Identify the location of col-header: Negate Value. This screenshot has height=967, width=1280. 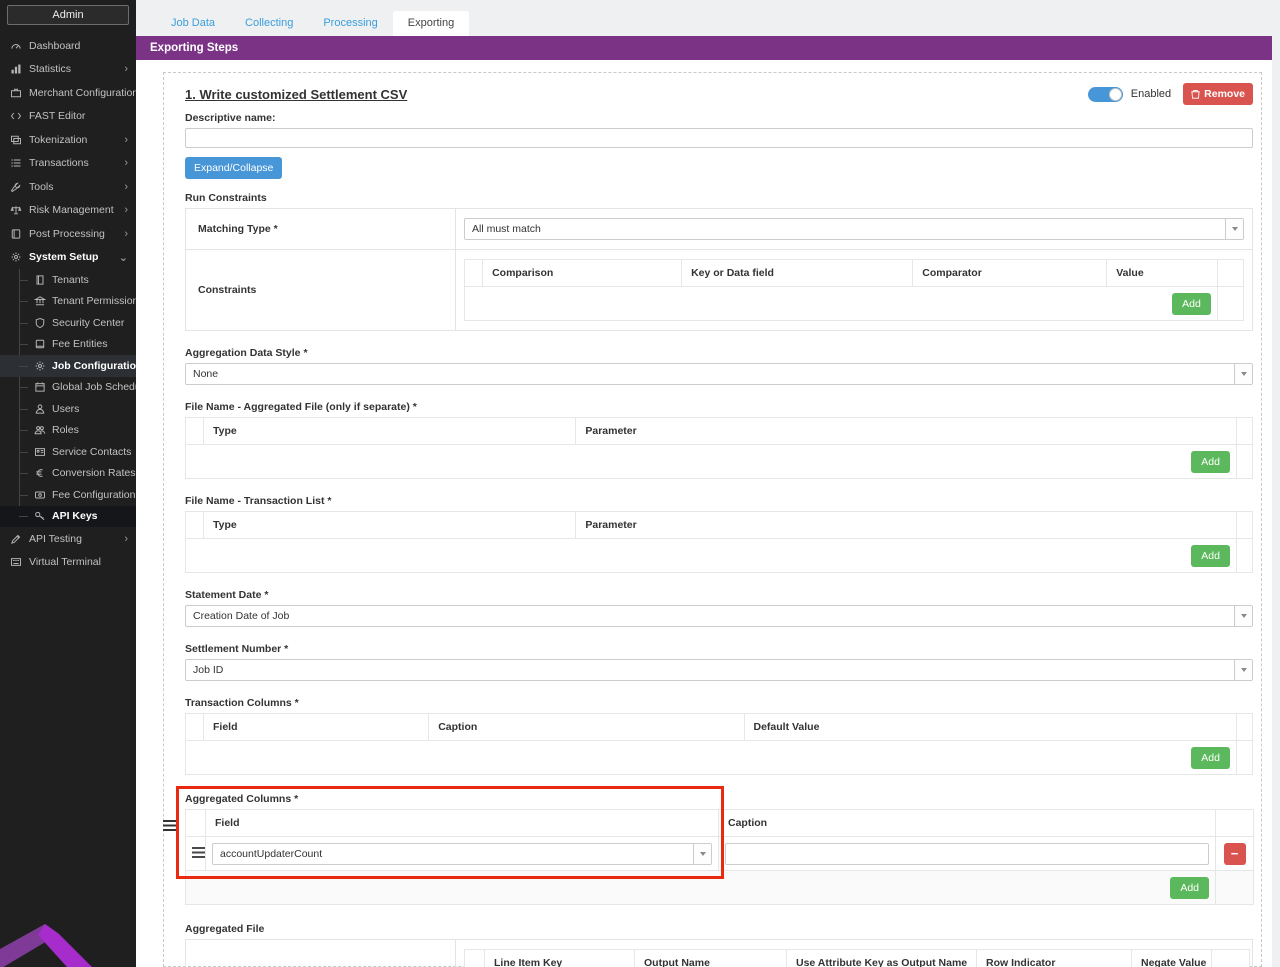
(1171, 958).